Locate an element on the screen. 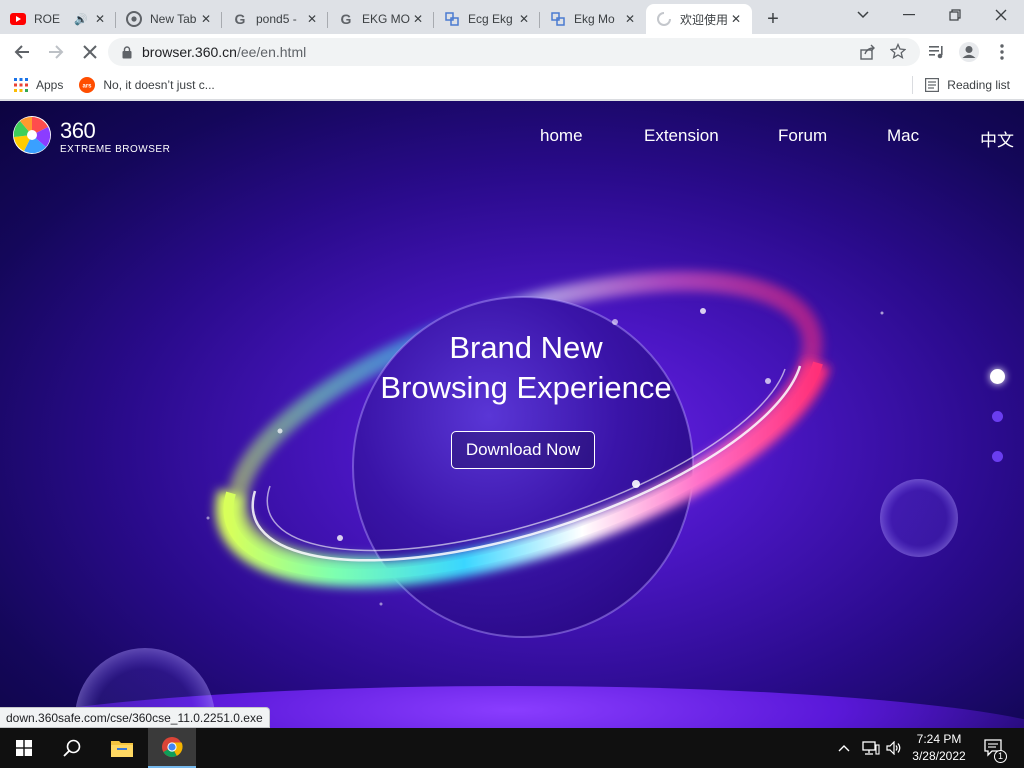 Image resolution: width=1024 pixels, height=768 pixels. tab-youtube: ROE 🔊 ✕ is located at coordinates (58, 19).